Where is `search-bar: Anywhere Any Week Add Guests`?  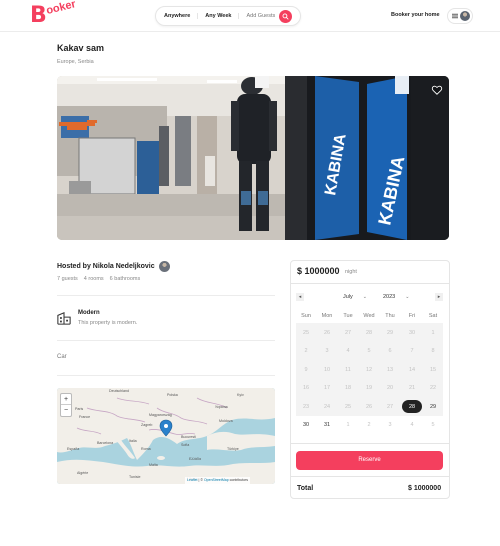
search-bar: Anywhere Any Week Add Guests is located at coordinates (228, 16).